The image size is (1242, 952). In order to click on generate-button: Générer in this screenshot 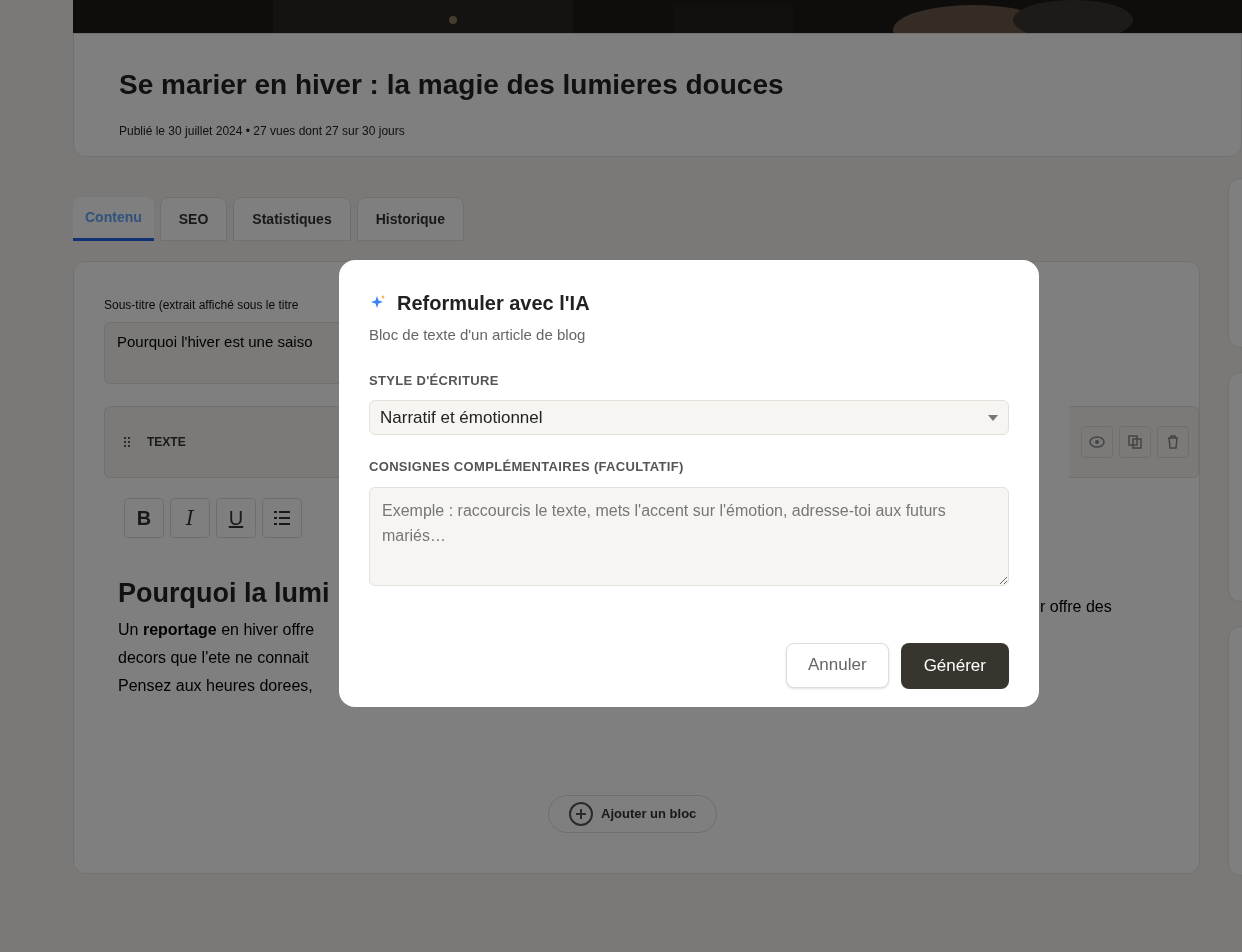, I will do `click(954, 665)`.